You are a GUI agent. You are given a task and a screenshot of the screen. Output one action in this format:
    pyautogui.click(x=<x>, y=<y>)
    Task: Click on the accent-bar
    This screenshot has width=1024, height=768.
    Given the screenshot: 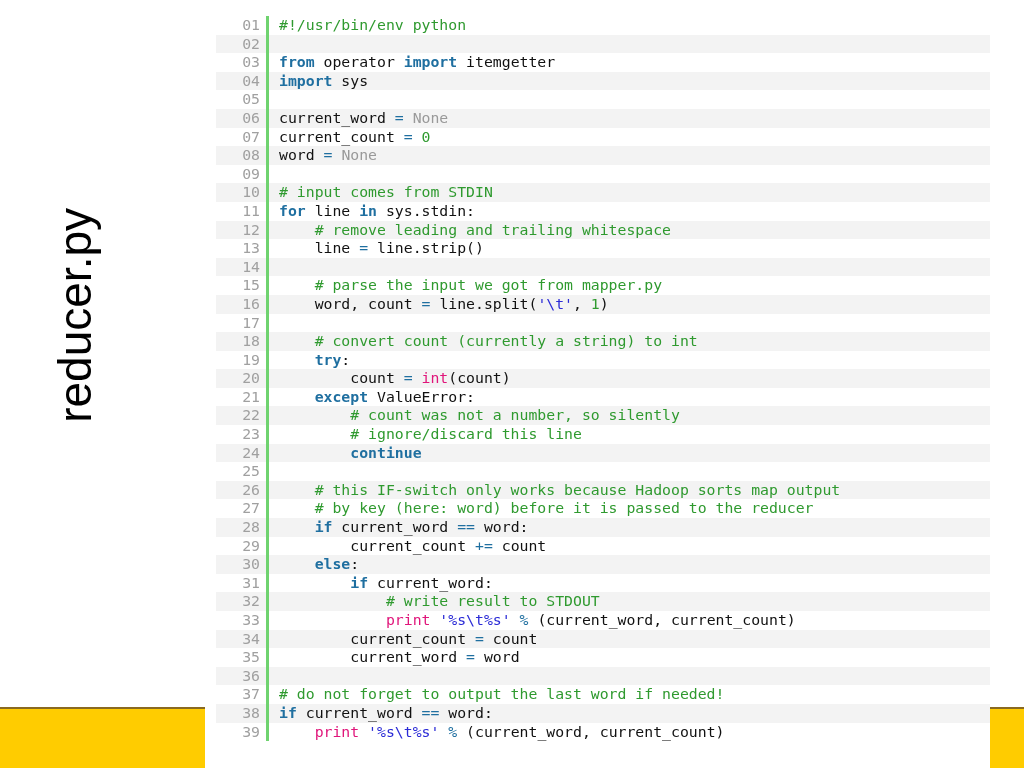 What is the action you would take?
    pyautogui.click(x=1007, y=737)
    